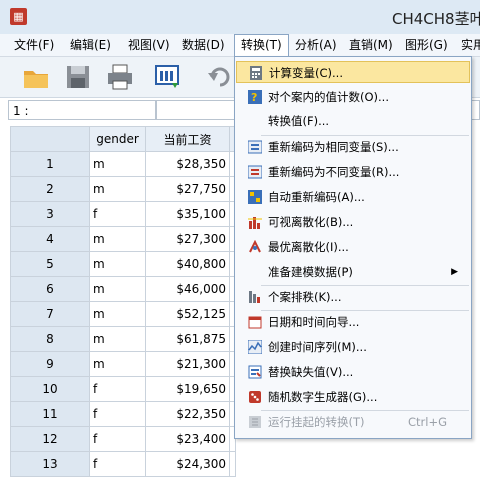 The image size is (480, 477). What do you see at coordinates (187, 264) in the screenshot?
I see `cell-salary: $40,800` at bounding box center [187, 264].